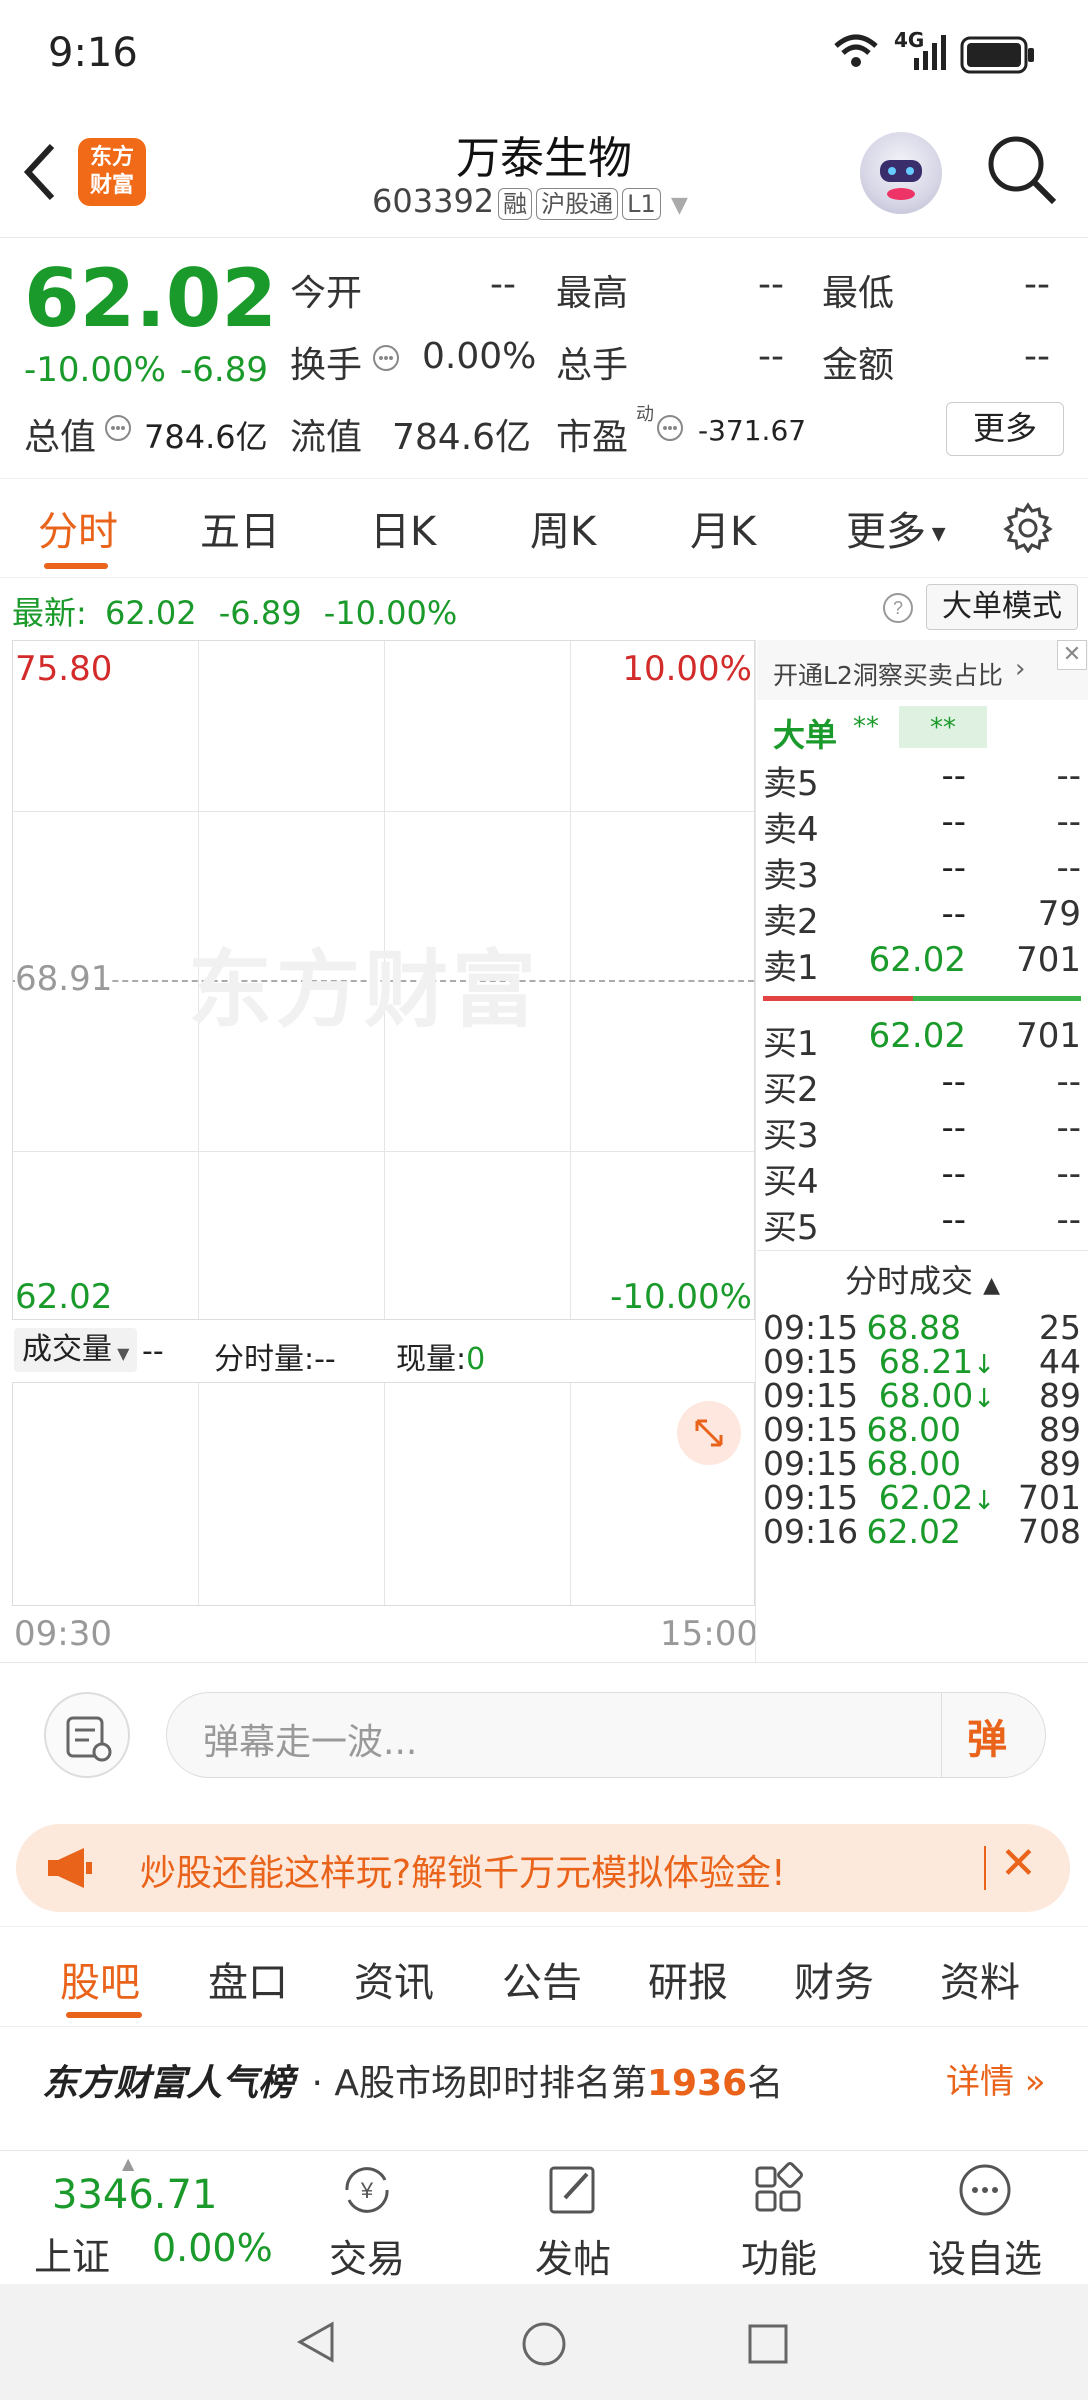 The width and height of the screenshot is (1088, 2400). Describe the element at coordinates (78, 528) in the screenshot. I see `tab-intraday: 分时` at that location.